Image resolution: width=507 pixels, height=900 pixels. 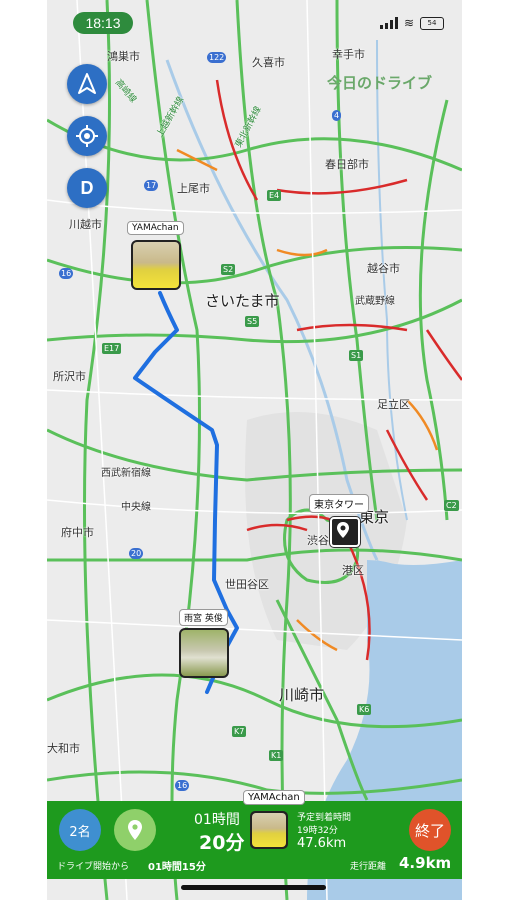 I want to click on route-shield-4: 4, so click(x=337, y=115).